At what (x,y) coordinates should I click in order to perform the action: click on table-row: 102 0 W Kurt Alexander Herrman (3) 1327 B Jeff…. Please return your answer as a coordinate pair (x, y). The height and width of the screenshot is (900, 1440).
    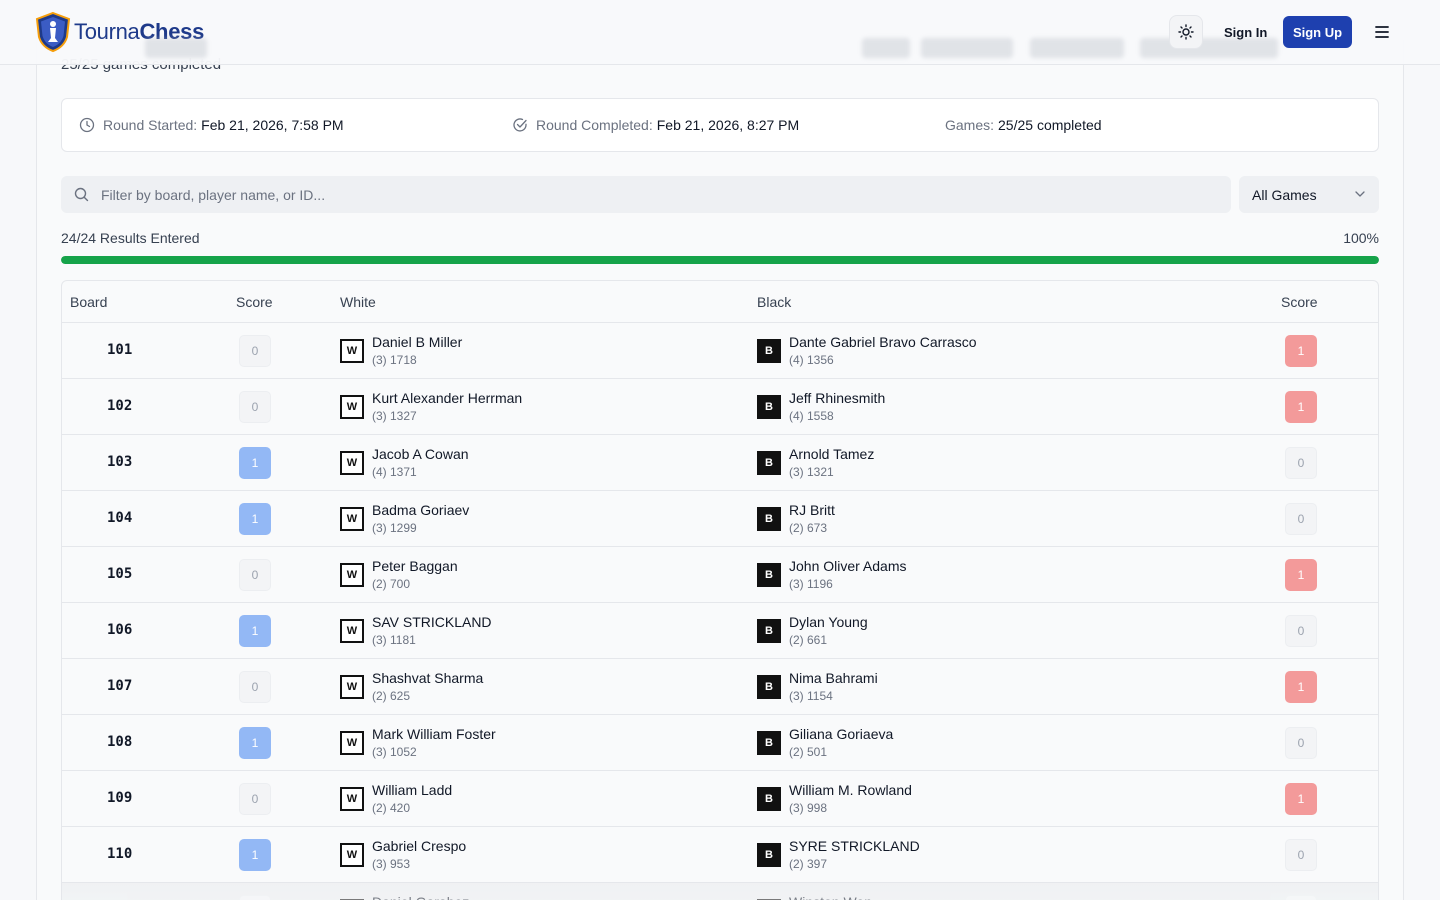
    Looking at the image, I should click on (720, 407).